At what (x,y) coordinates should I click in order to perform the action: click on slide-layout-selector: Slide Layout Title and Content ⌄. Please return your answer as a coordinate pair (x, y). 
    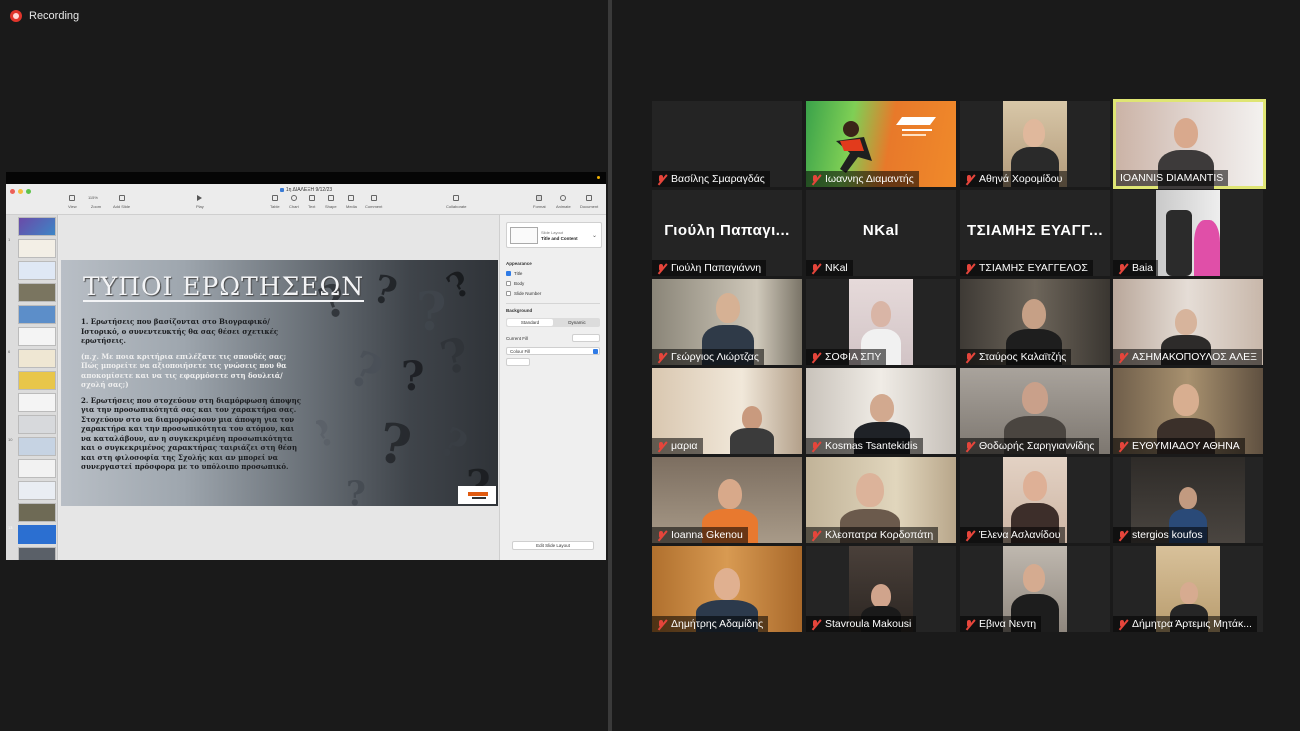
    Looking at the image, I should click on (554, 235).